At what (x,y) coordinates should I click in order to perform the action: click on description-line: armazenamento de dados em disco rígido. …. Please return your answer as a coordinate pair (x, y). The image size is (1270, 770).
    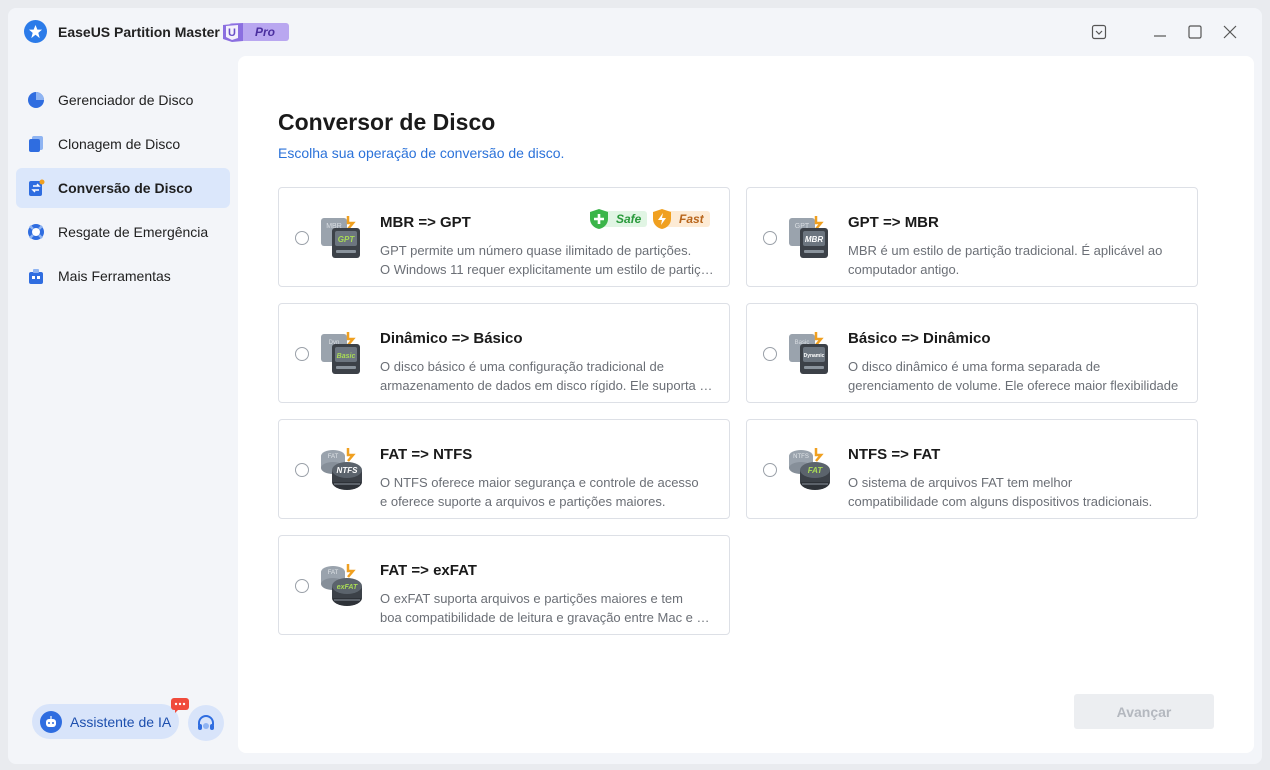
    Looking at the image, I should click on (547, 385).